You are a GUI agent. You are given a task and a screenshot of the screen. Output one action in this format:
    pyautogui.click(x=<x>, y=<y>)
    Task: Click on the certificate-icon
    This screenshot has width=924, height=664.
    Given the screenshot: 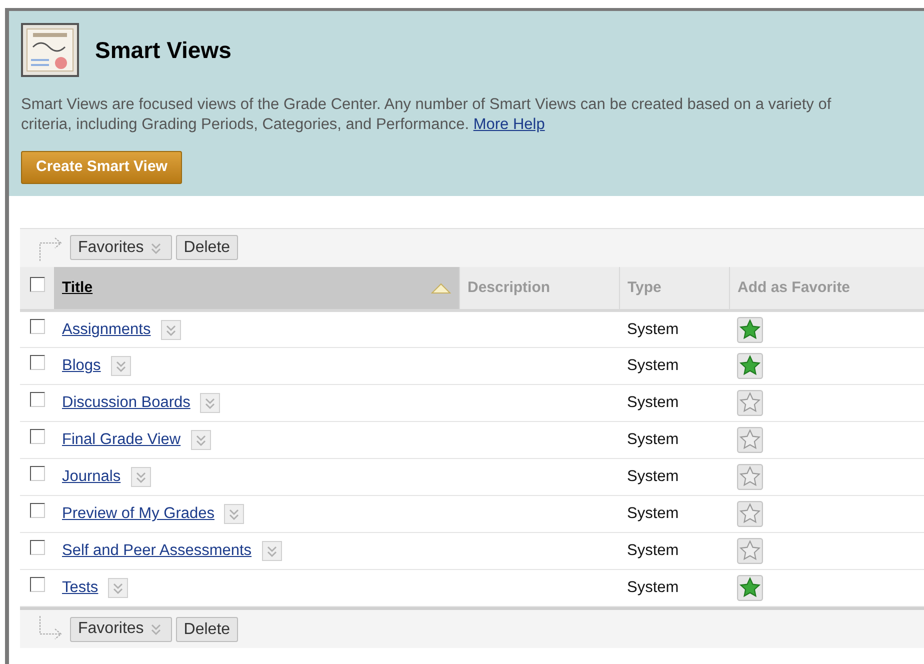 What is the action you would take?
    pyautogui.click(x=50, y=50)
    